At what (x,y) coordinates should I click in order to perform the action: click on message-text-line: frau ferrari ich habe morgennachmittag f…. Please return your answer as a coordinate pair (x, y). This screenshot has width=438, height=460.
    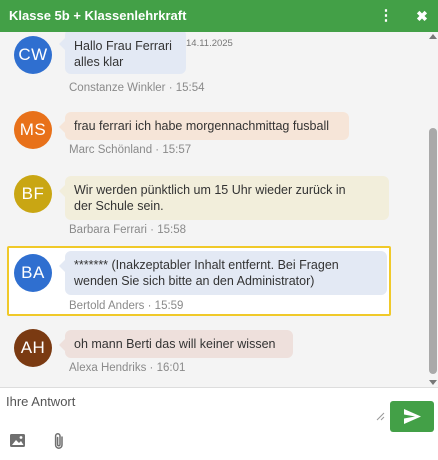
    Looking at the image, I should click on (201, 126).